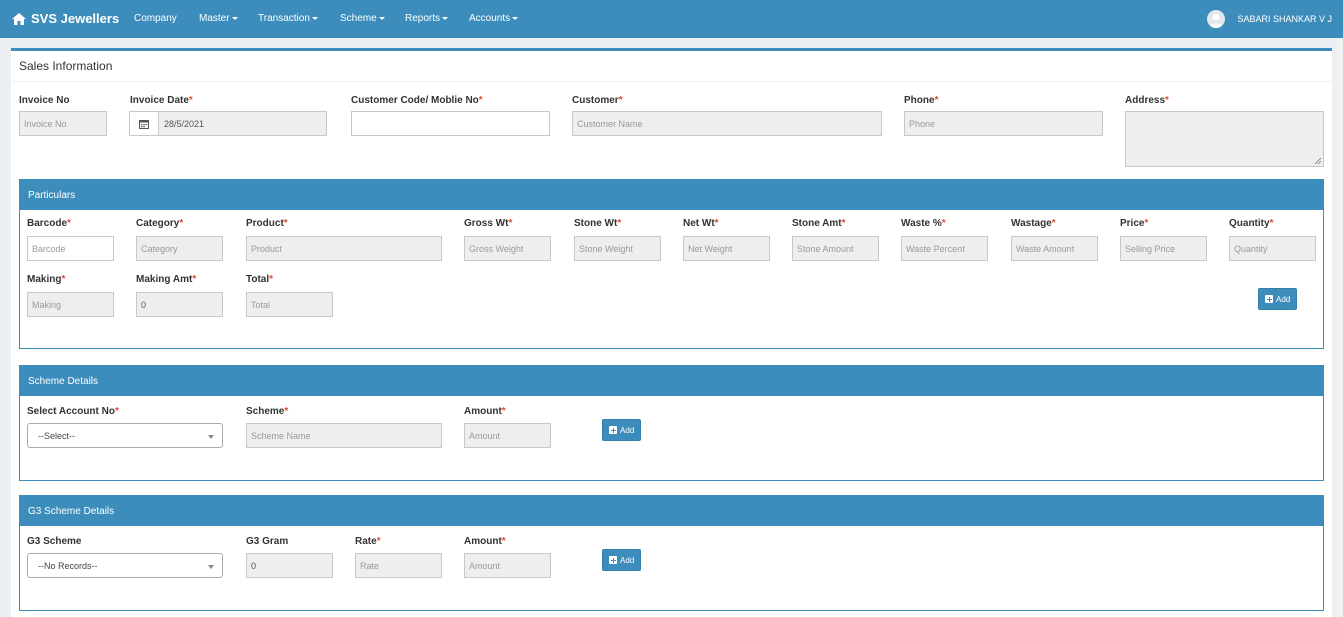 The height and width of the screenshot is (617, 1343). Describe the element at coordinates (671, 381) in the screenshot. I see `scheme-details-header: Scheme Details` at that location.